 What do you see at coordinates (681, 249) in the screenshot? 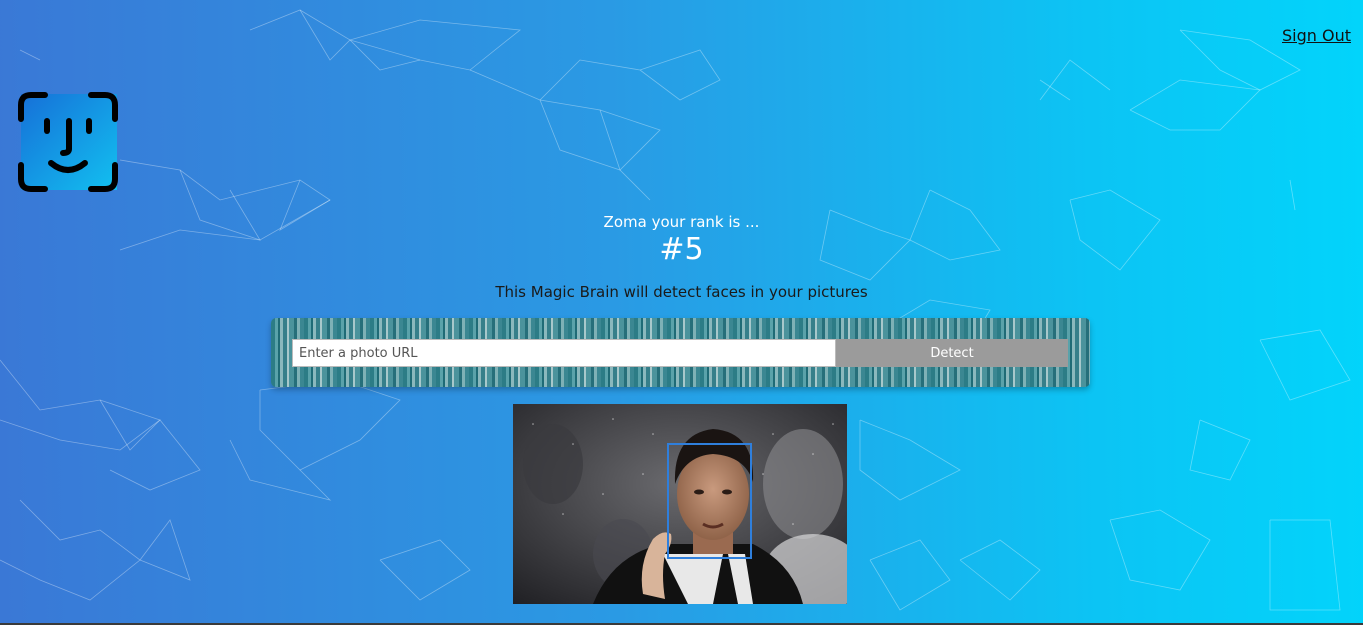
I see `rank-number: #5` at bounding box center [681, 249].